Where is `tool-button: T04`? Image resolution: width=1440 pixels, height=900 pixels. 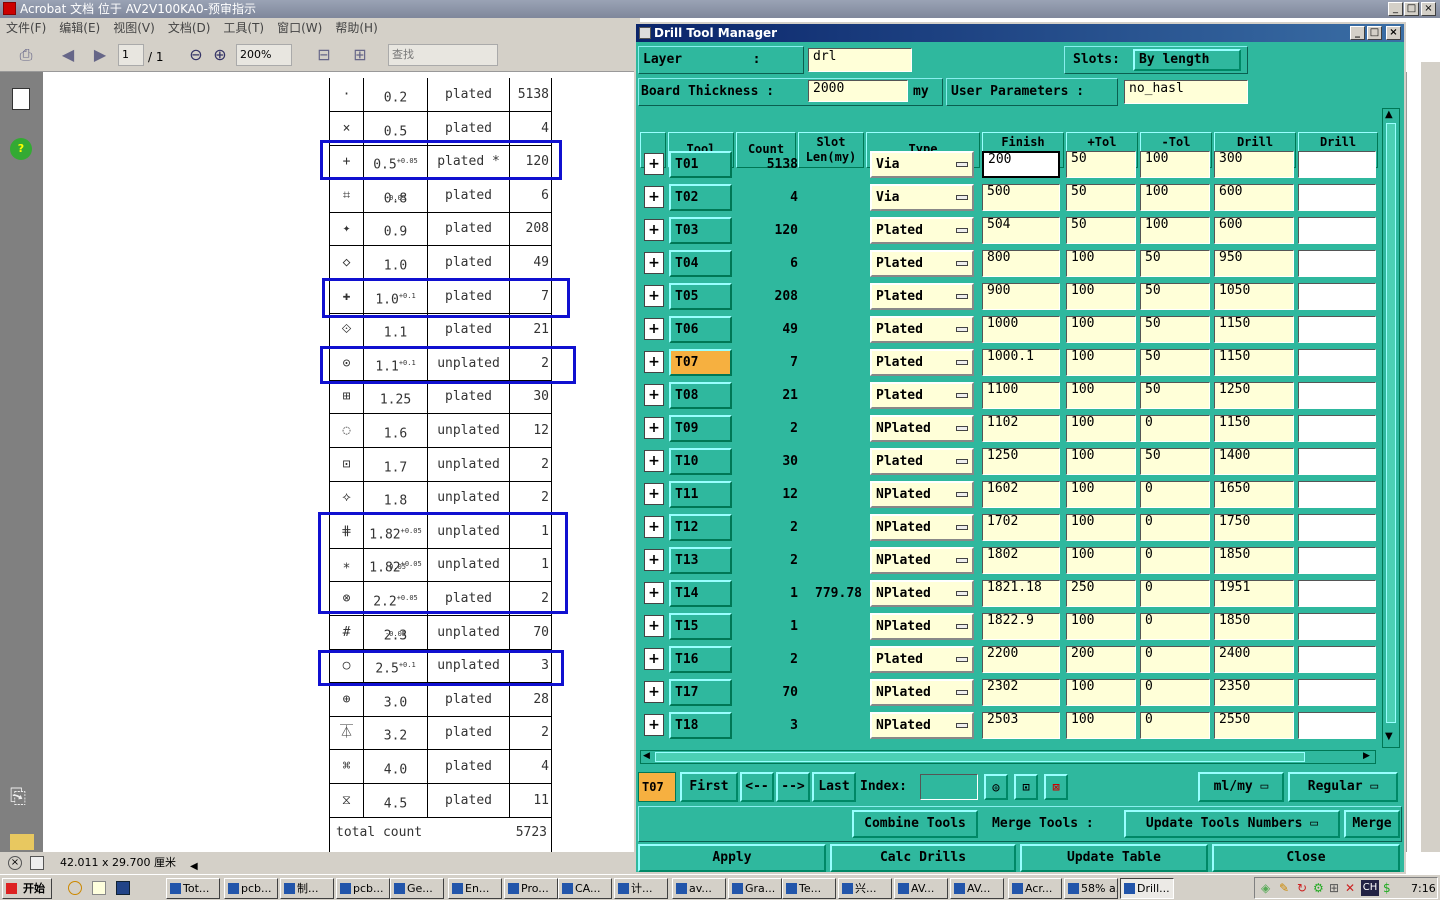 tool-button: T04 is located at coordinates (700, 263).